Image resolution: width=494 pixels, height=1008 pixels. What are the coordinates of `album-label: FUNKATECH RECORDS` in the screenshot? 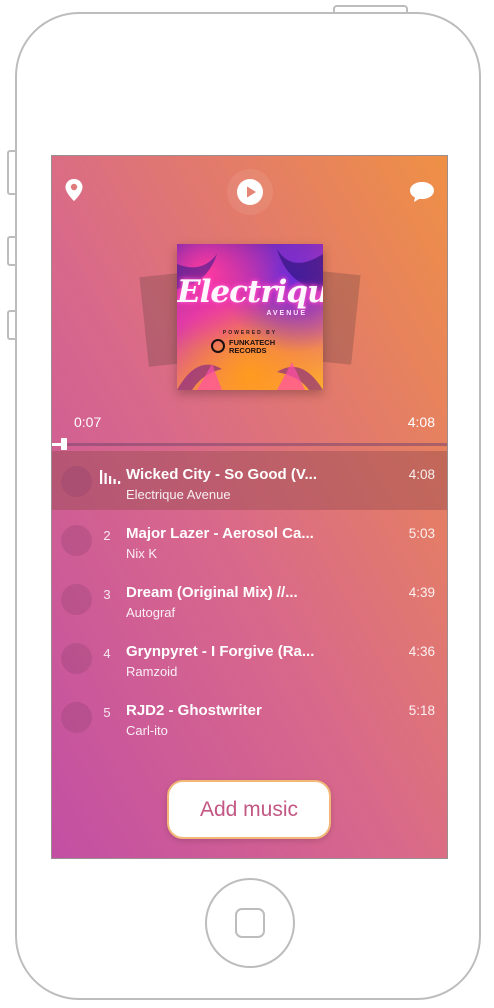 It's located at (264, 346).